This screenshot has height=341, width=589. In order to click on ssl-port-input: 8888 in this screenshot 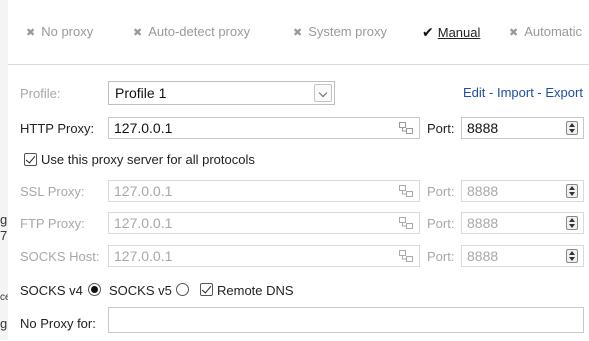, I will do `click(522, 191)`.